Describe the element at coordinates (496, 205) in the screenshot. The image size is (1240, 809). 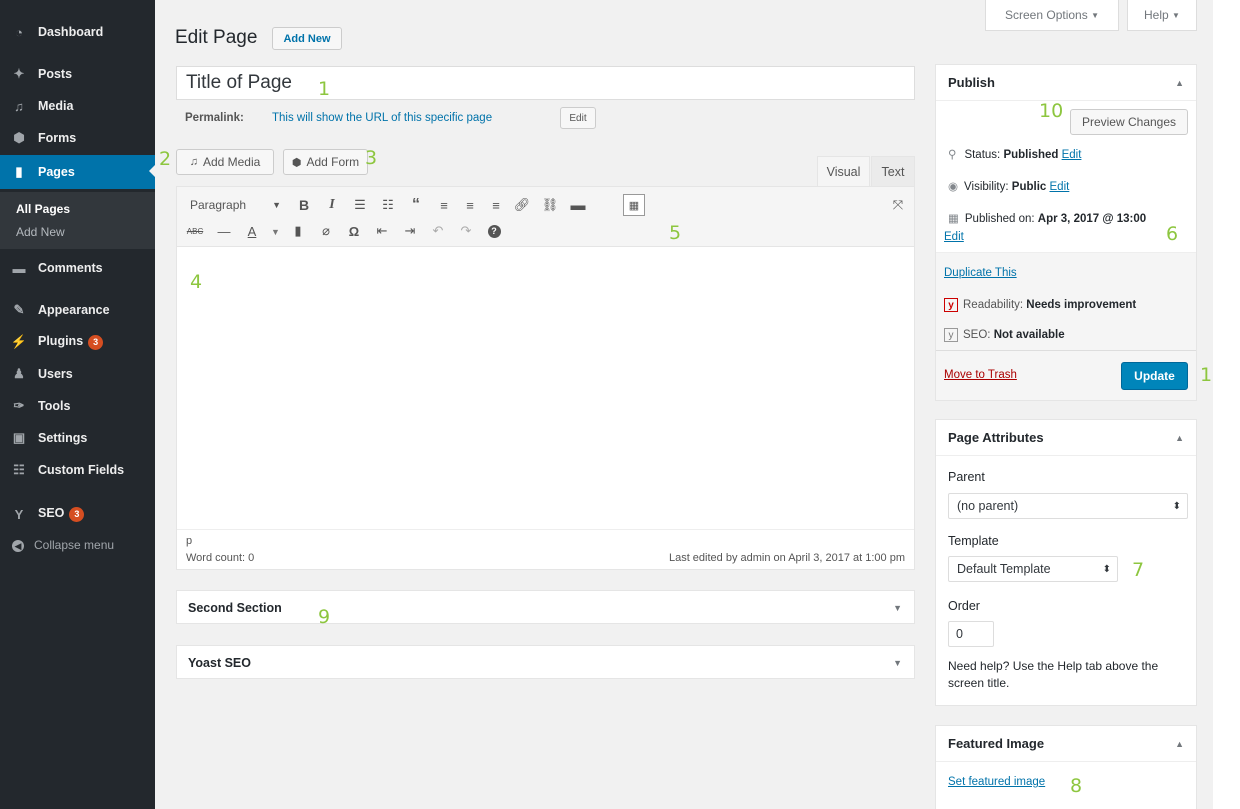
I see `align-right-icon: ≡` at that location.